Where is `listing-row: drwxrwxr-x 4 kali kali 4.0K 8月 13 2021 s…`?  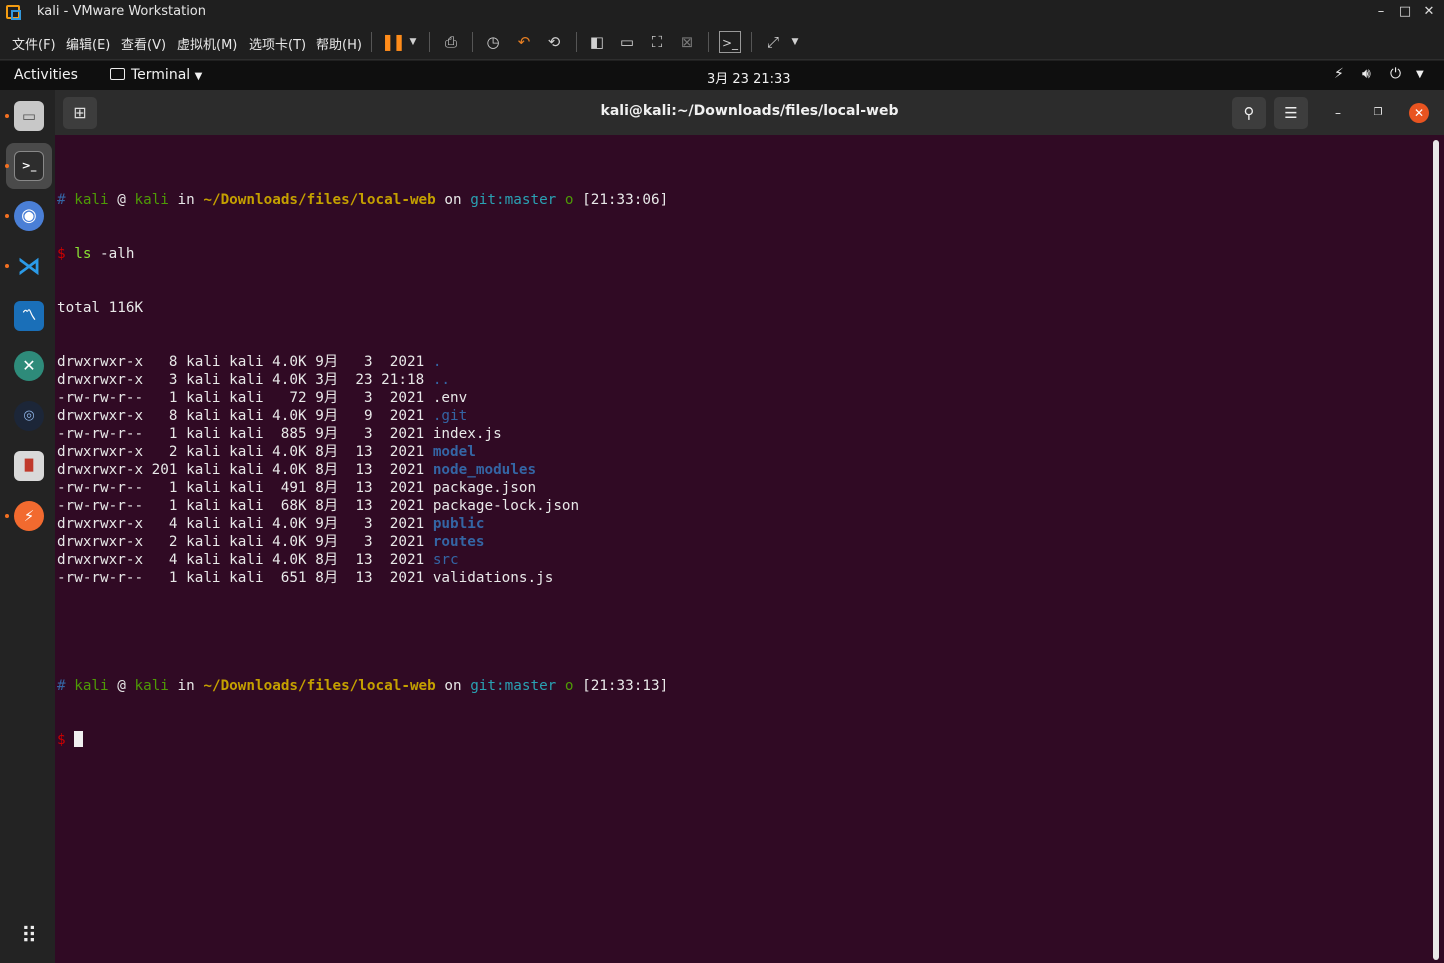
listing-row: drwxrwxr-x 4 kali kali 4.0K 8月 13 2021 s… is located at coordinates (362, 560).